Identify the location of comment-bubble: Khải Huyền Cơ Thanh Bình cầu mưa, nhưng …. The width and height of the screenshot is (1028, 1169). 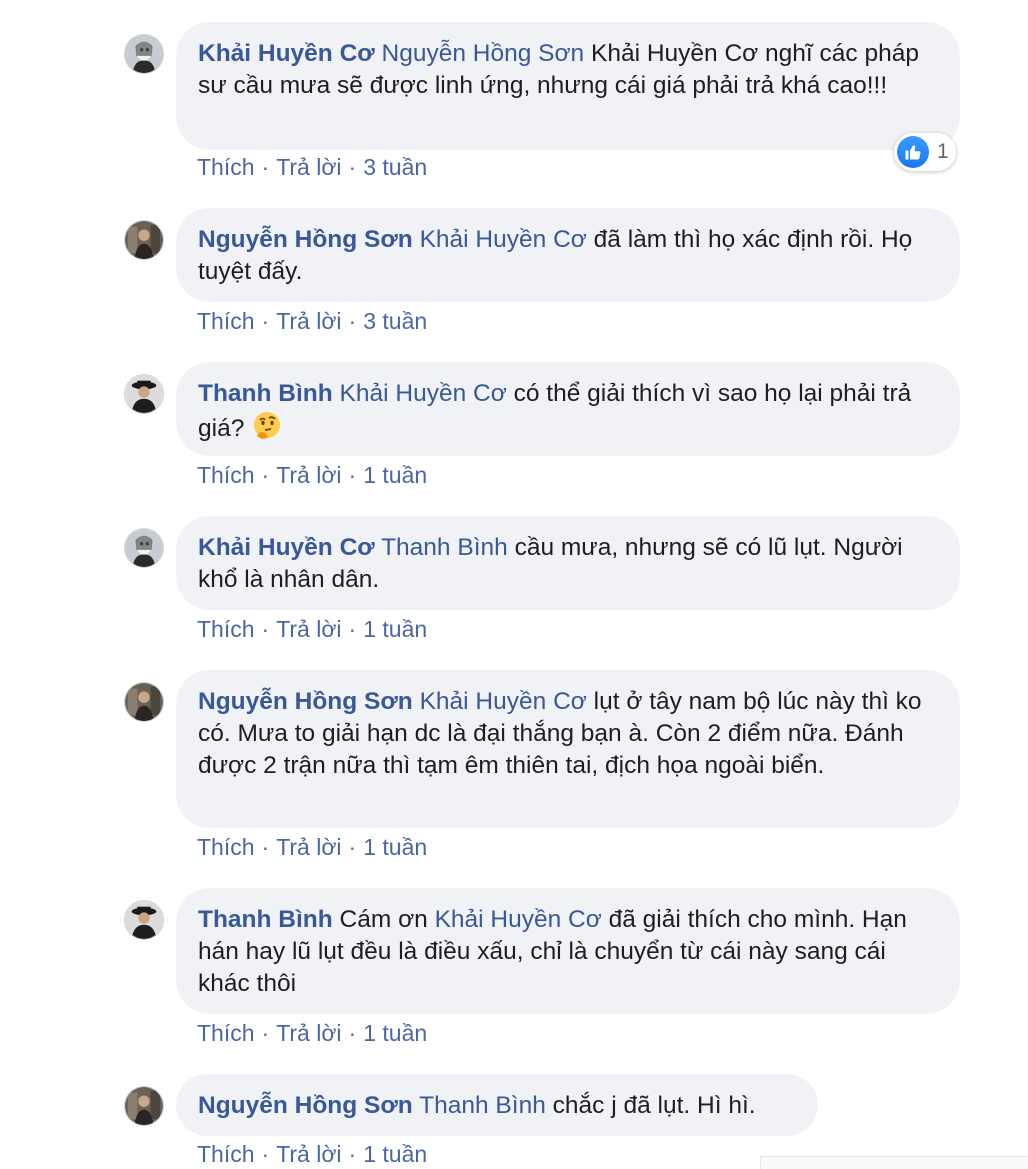
(568, 563).